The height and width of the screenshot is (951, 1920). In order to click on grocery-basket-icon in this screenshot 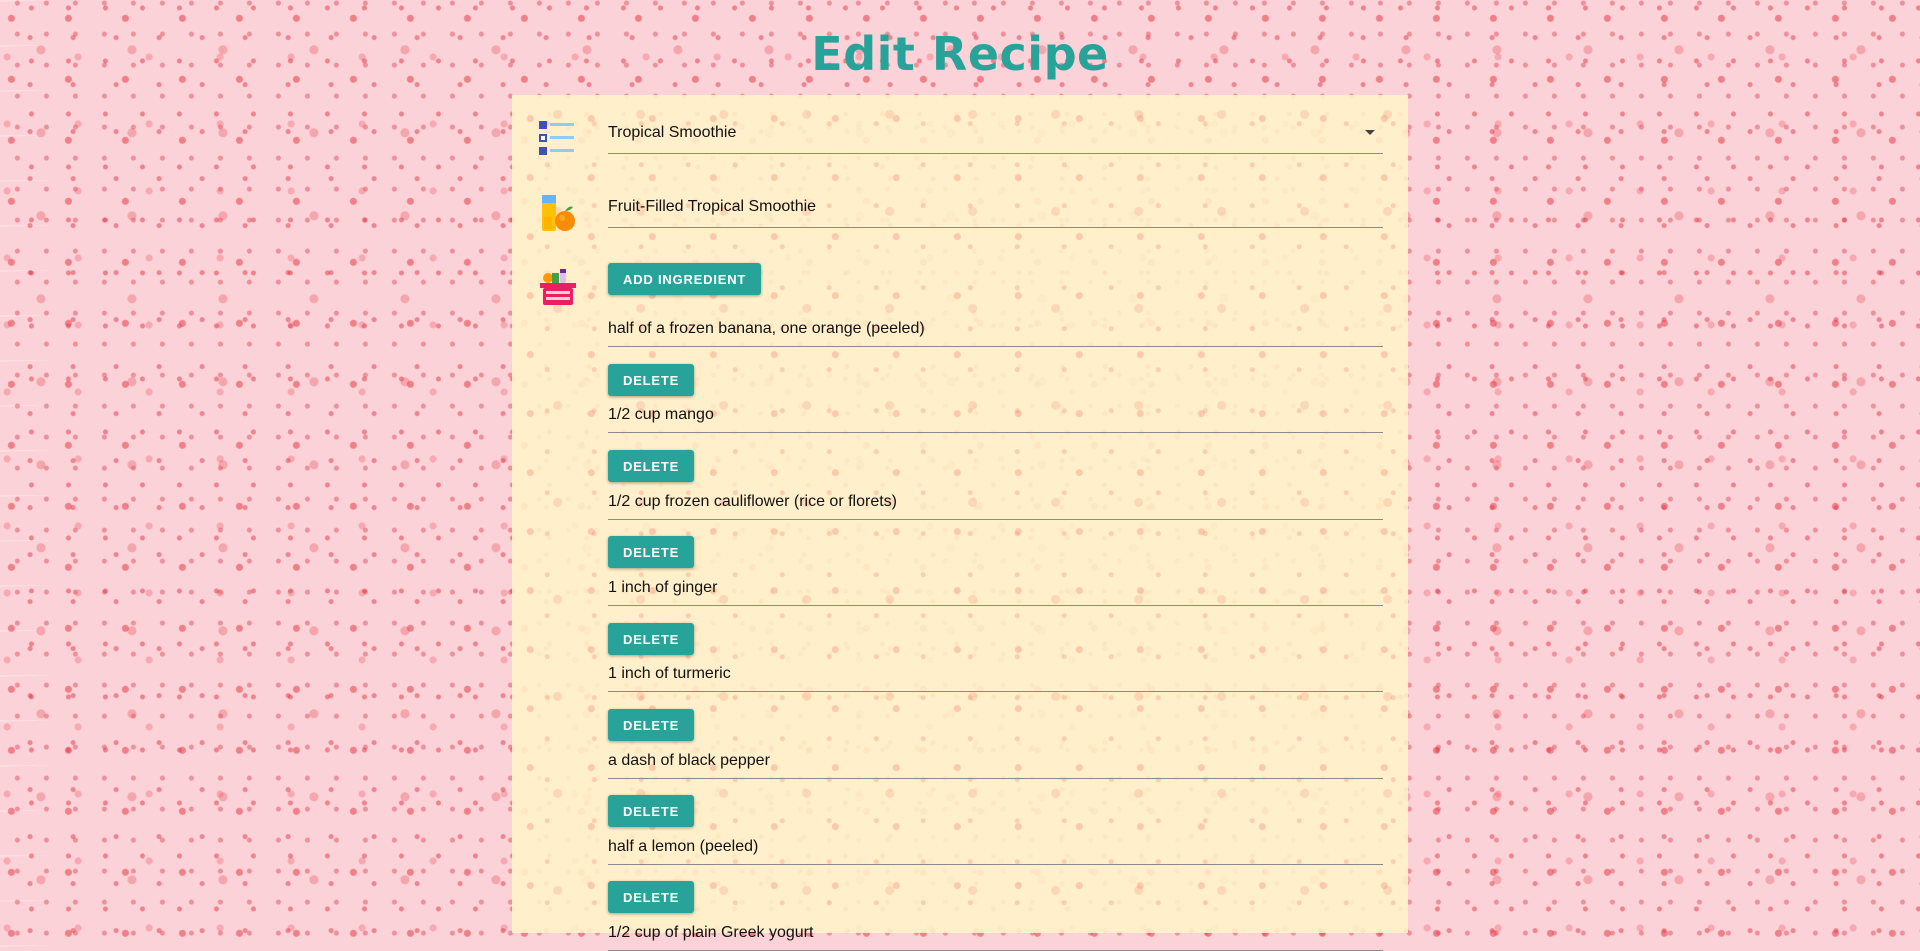, I will do `click(558, 287)`.